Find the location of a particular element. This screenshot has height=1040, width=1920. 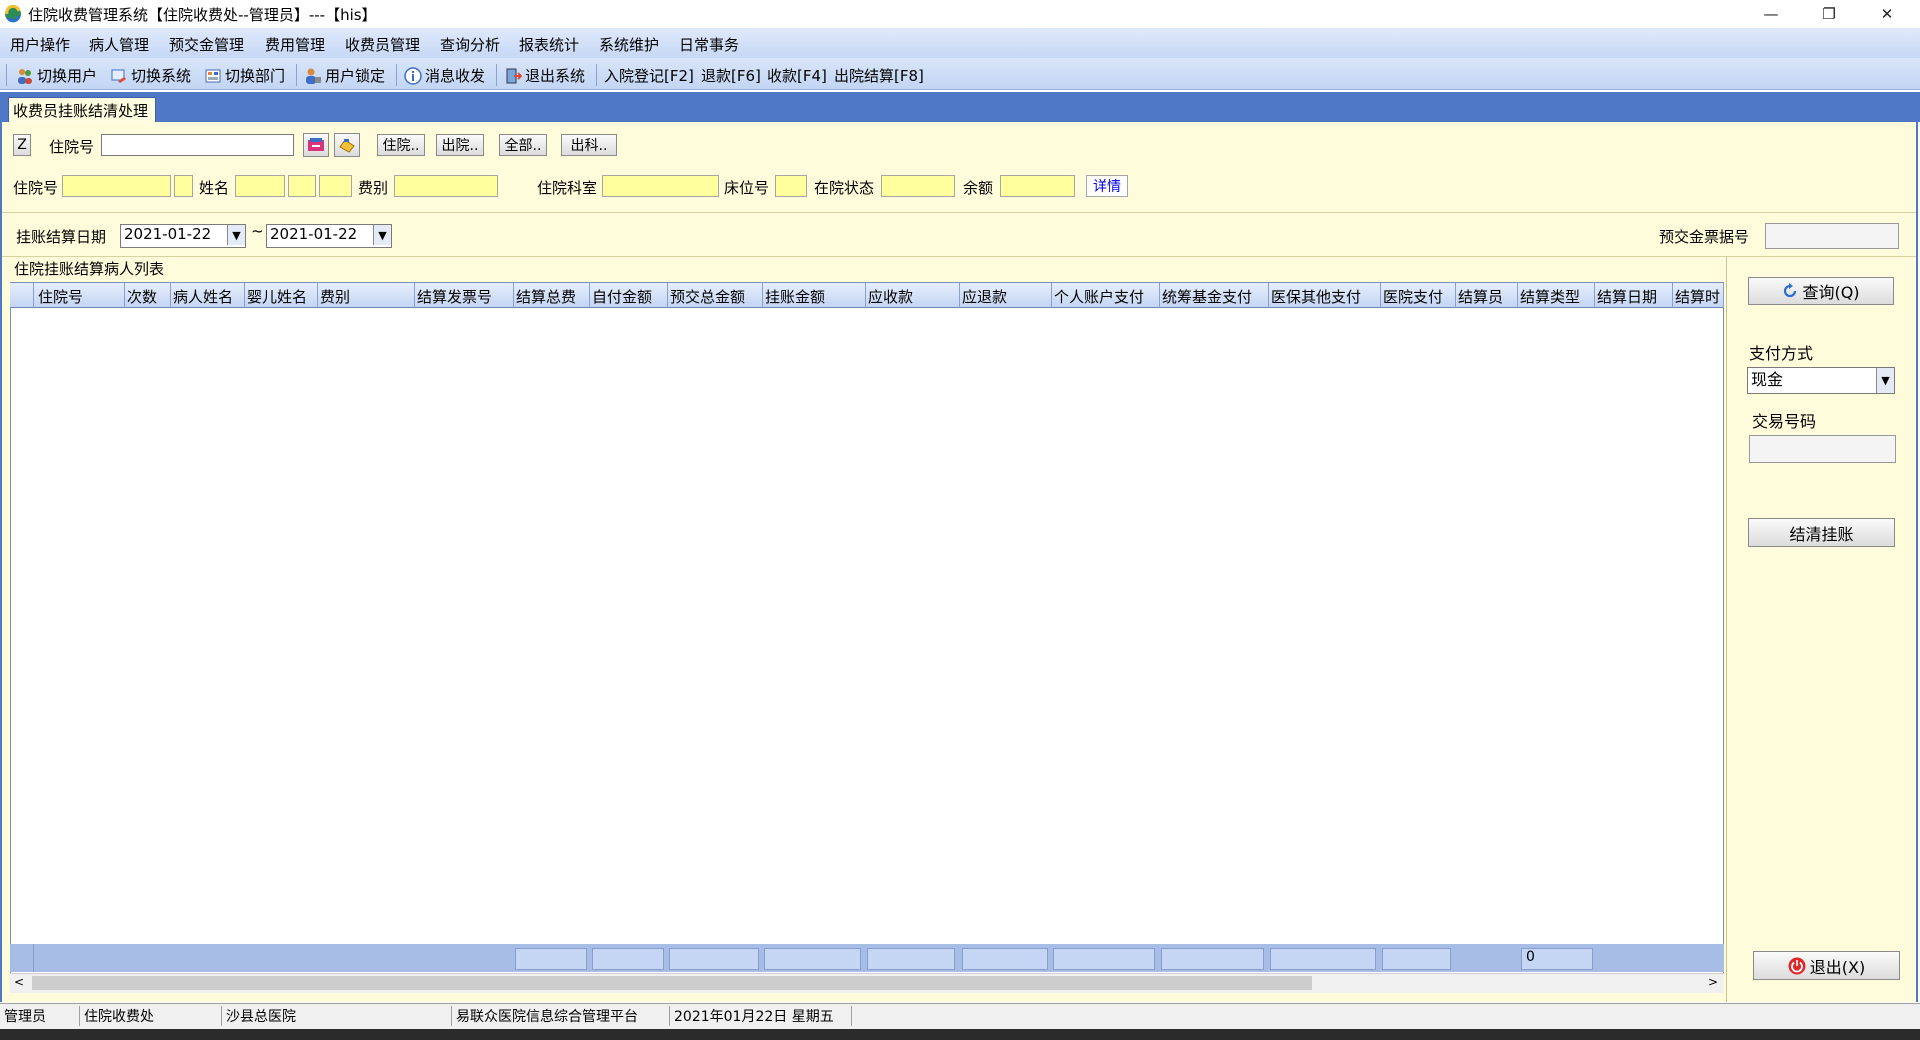

grid-column-header: 结算总费 is located at coordinates (552, 296).